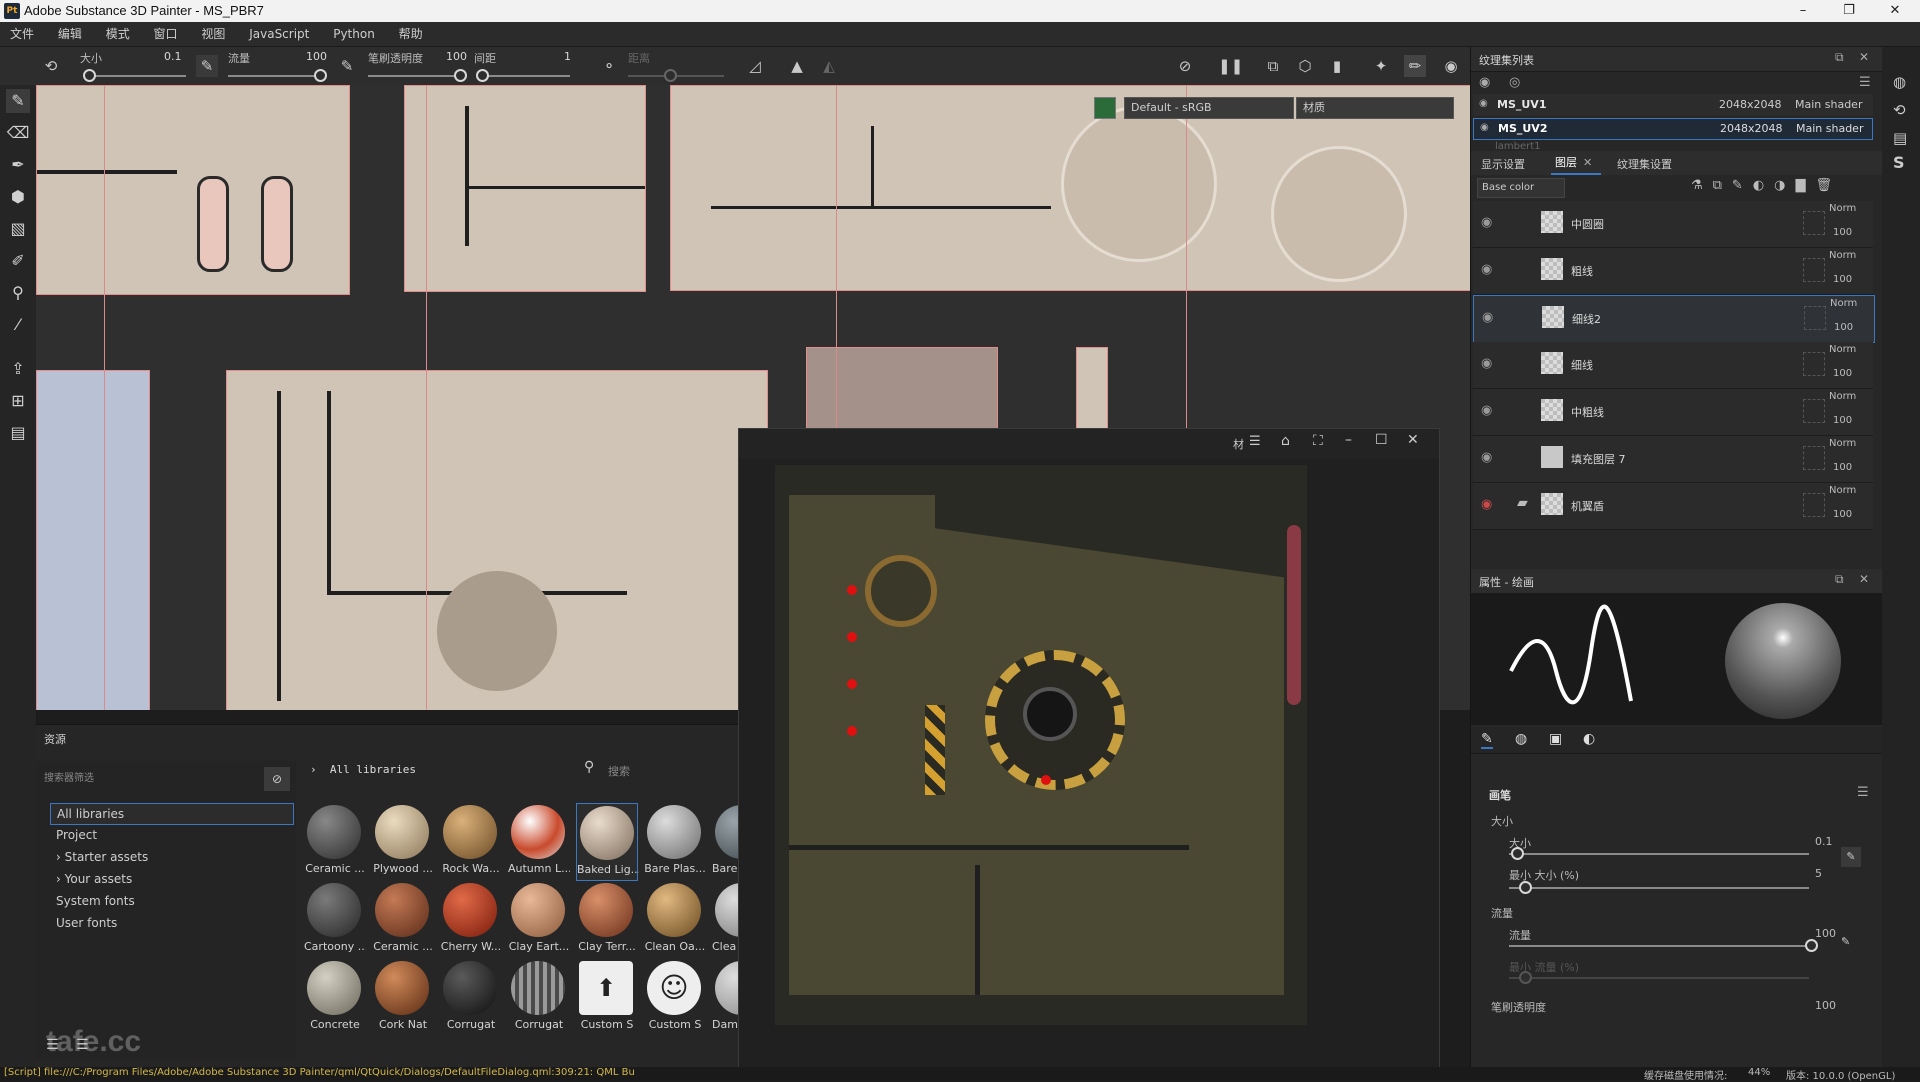  What do you see at coordinates (797, 66) in the screenshot?
I see `mirror-icon: ▲` at bounding box center [797, 66].